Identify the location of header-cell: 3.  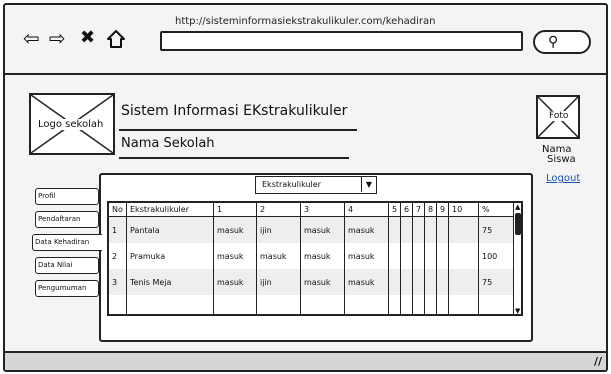
(307, 209).